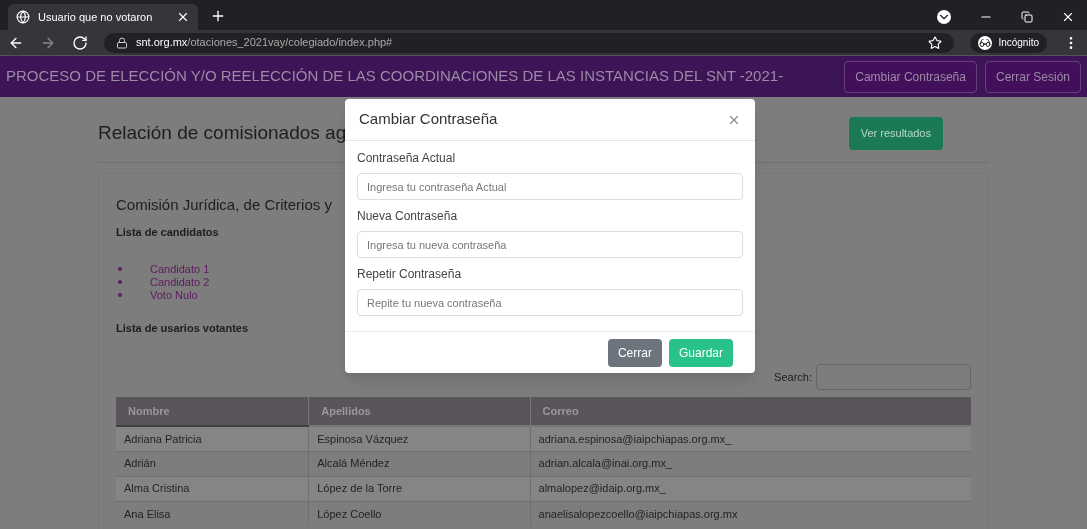 The height and width of the screenshot is (529, 1087). I want to click on incognito-icon, so click(985, 42).